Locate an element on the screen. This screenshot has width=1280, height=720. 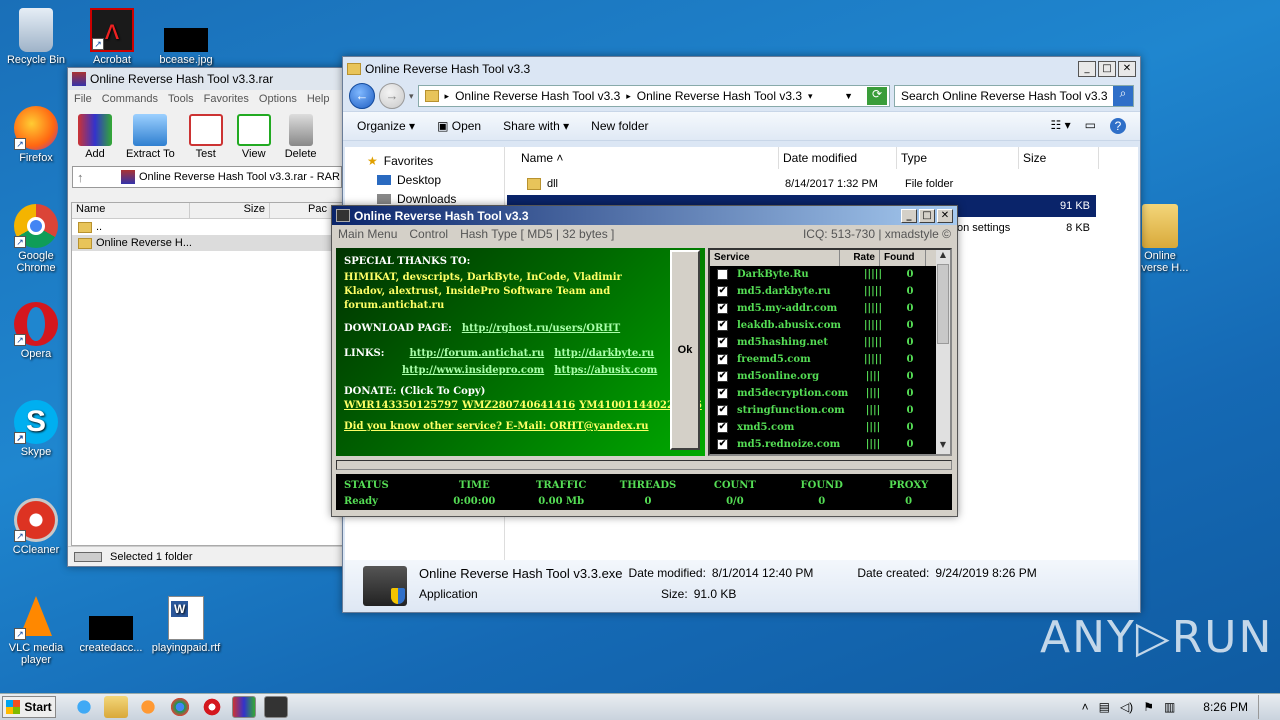
explorer-titlebar: Online Reverse Hash Tool v3.3 _ □ ✕ is located at coordinates (741, 69).